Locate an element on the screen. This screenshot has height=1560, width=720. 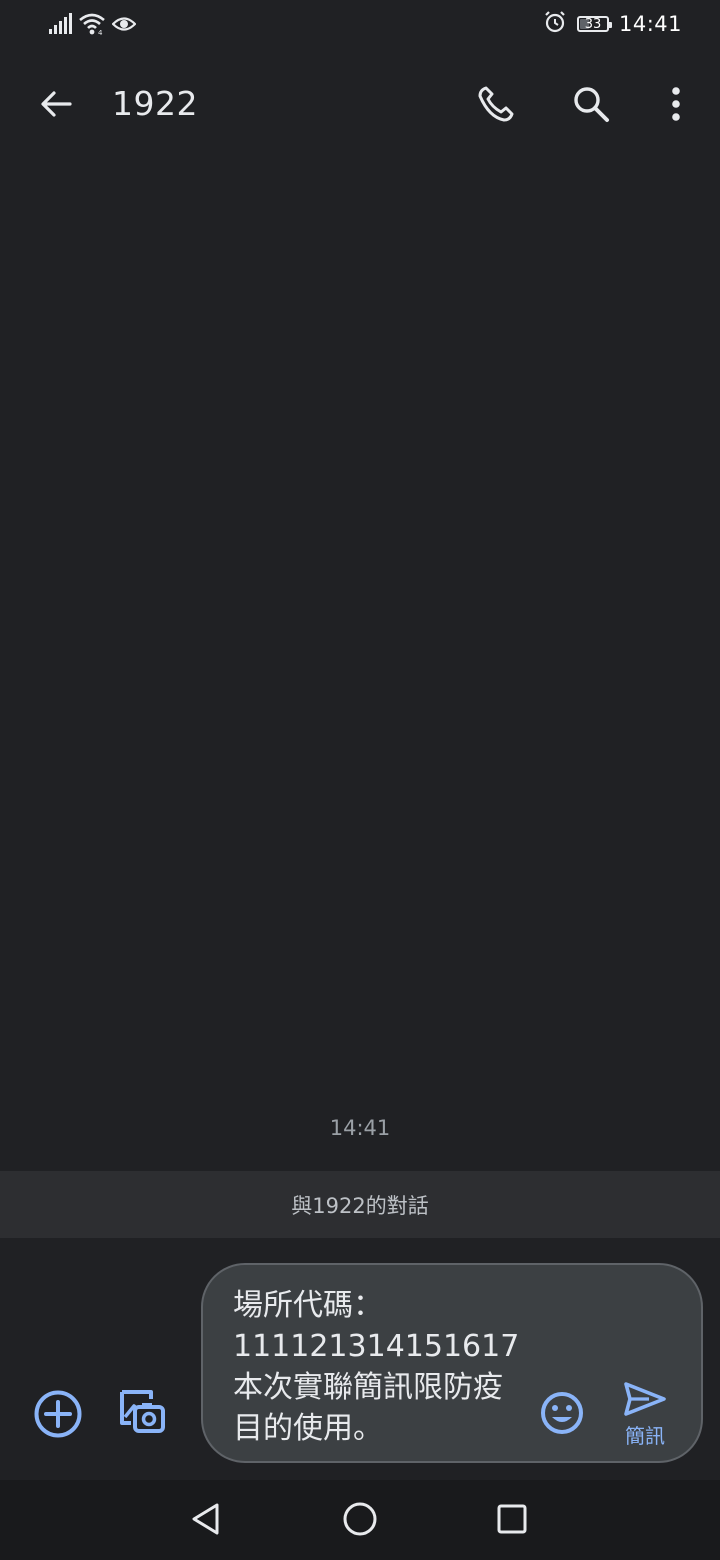
status-right-icons: 33 14:41 is located at coordinates (612, 24).